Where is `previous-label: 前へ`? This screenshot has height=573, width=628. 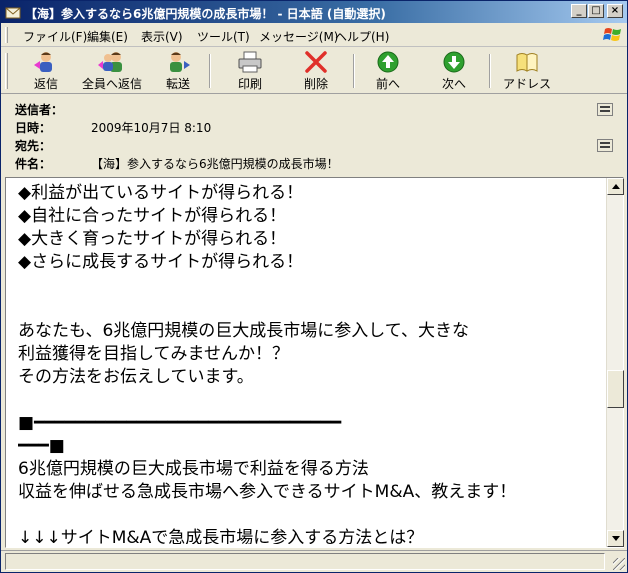 previous-label: 前へ is located at coordinates (387, 84).